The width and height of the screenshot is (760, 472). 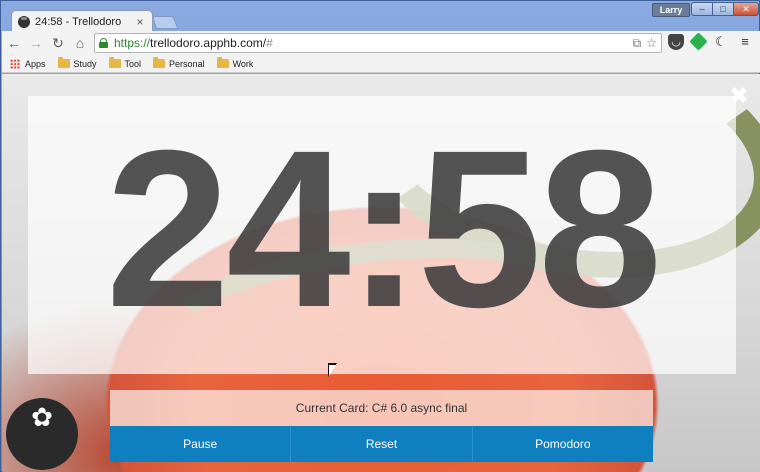 I want to click on omnibox-actions: ⧉ ☆, so click(x=645, y=43).